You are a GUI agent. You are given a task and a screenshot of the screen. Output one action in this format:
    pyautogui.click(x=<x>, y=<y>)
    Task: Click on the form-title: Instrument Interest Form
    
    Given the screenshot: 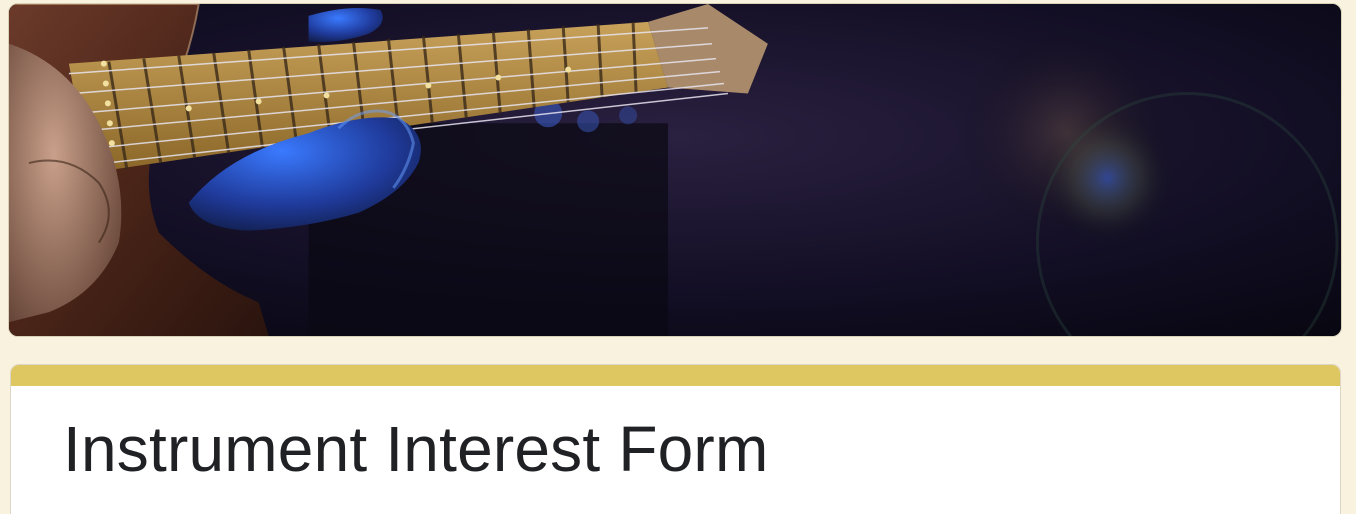 What is the action you would take?
    pyautogui.click(x=416, y=449)
    